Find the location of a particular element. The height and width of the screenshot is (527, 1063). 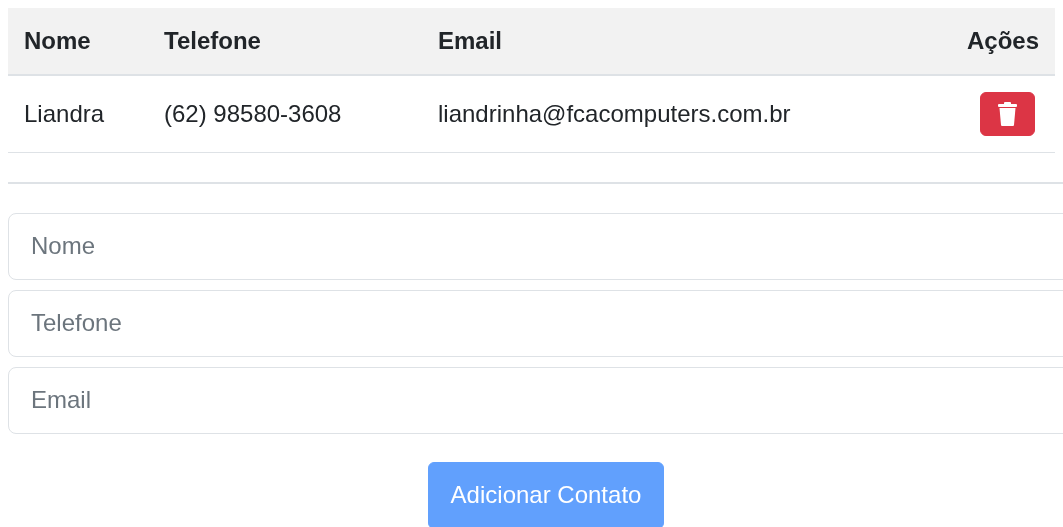

delete-button is located at coordinates (1007, 113).